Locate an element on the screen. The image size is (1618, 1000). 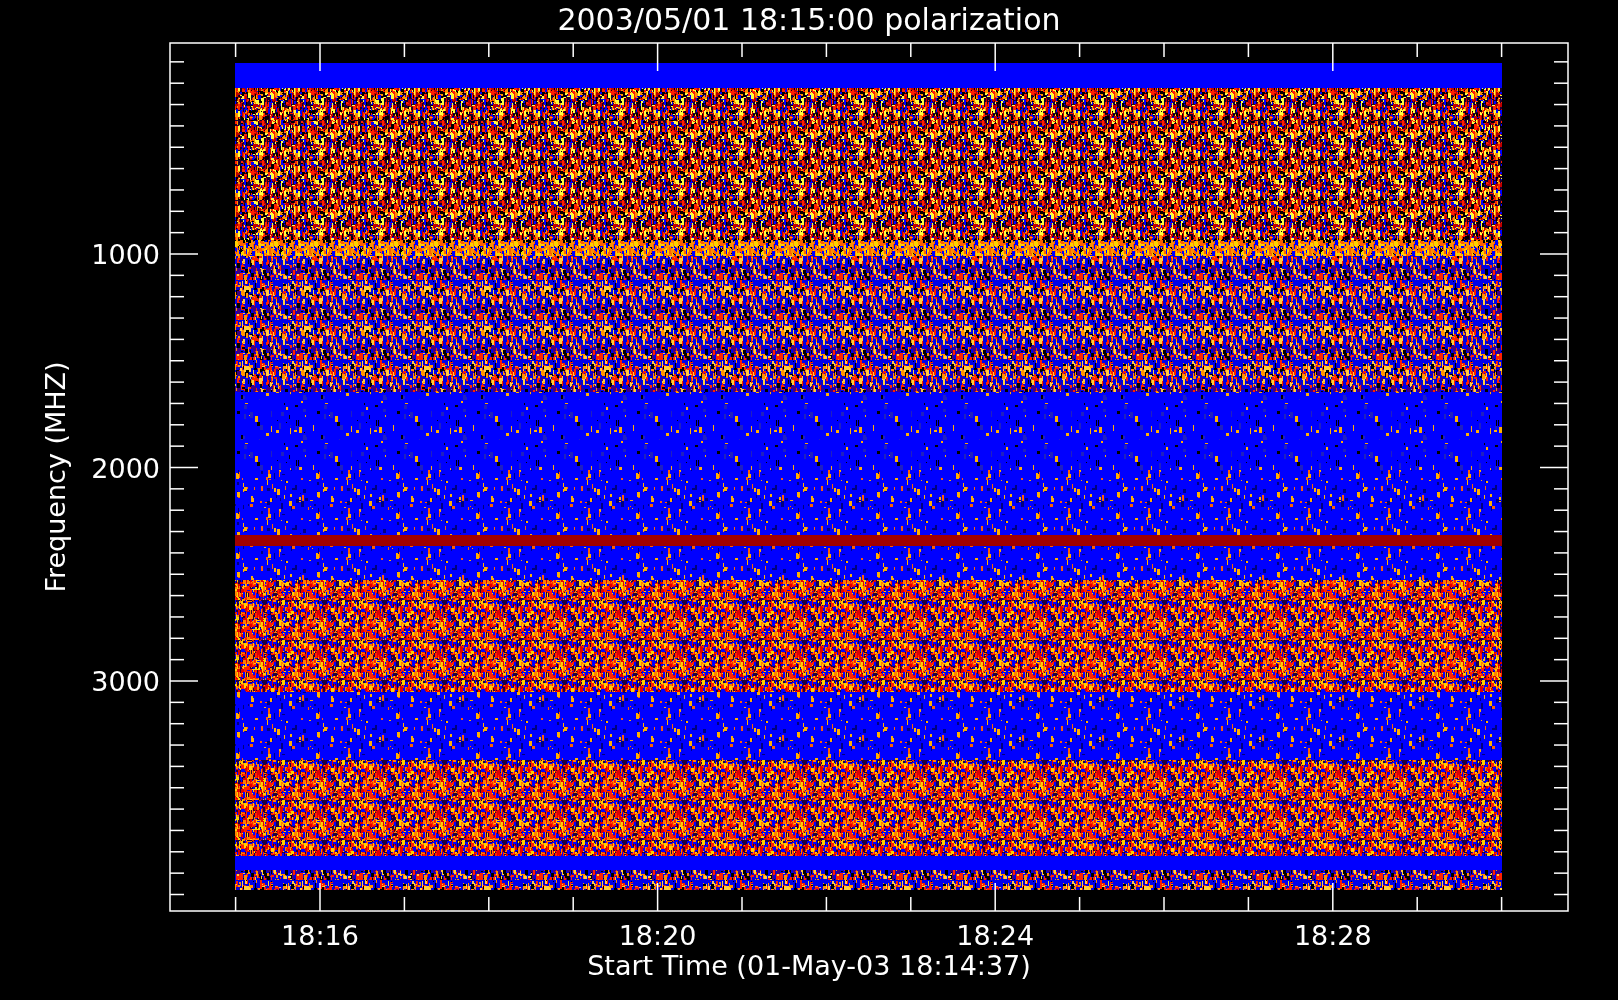
tick-label: 1000 is located at coordinates (125, 254).